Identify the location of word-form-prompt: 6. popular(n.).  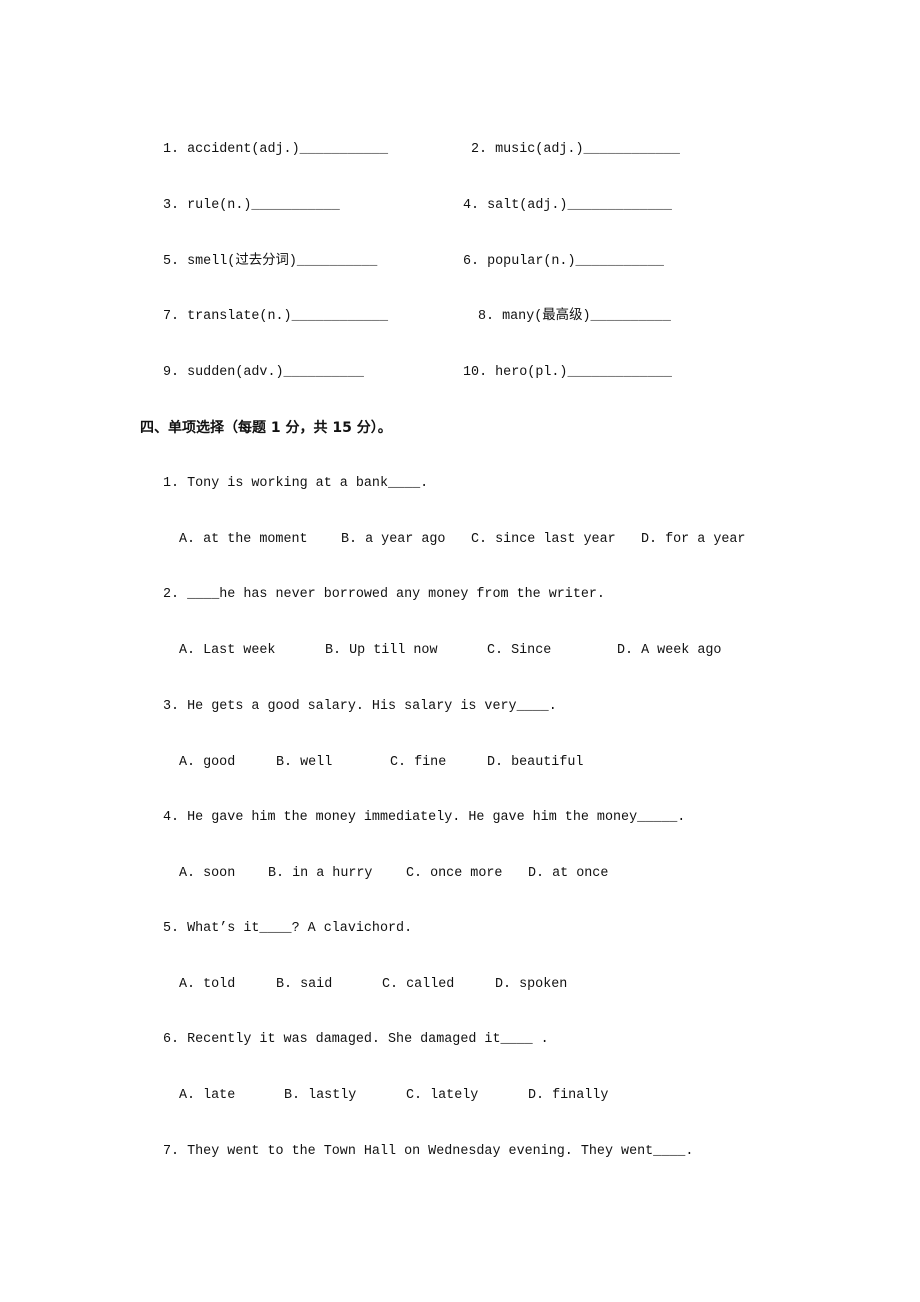
(519, 261).